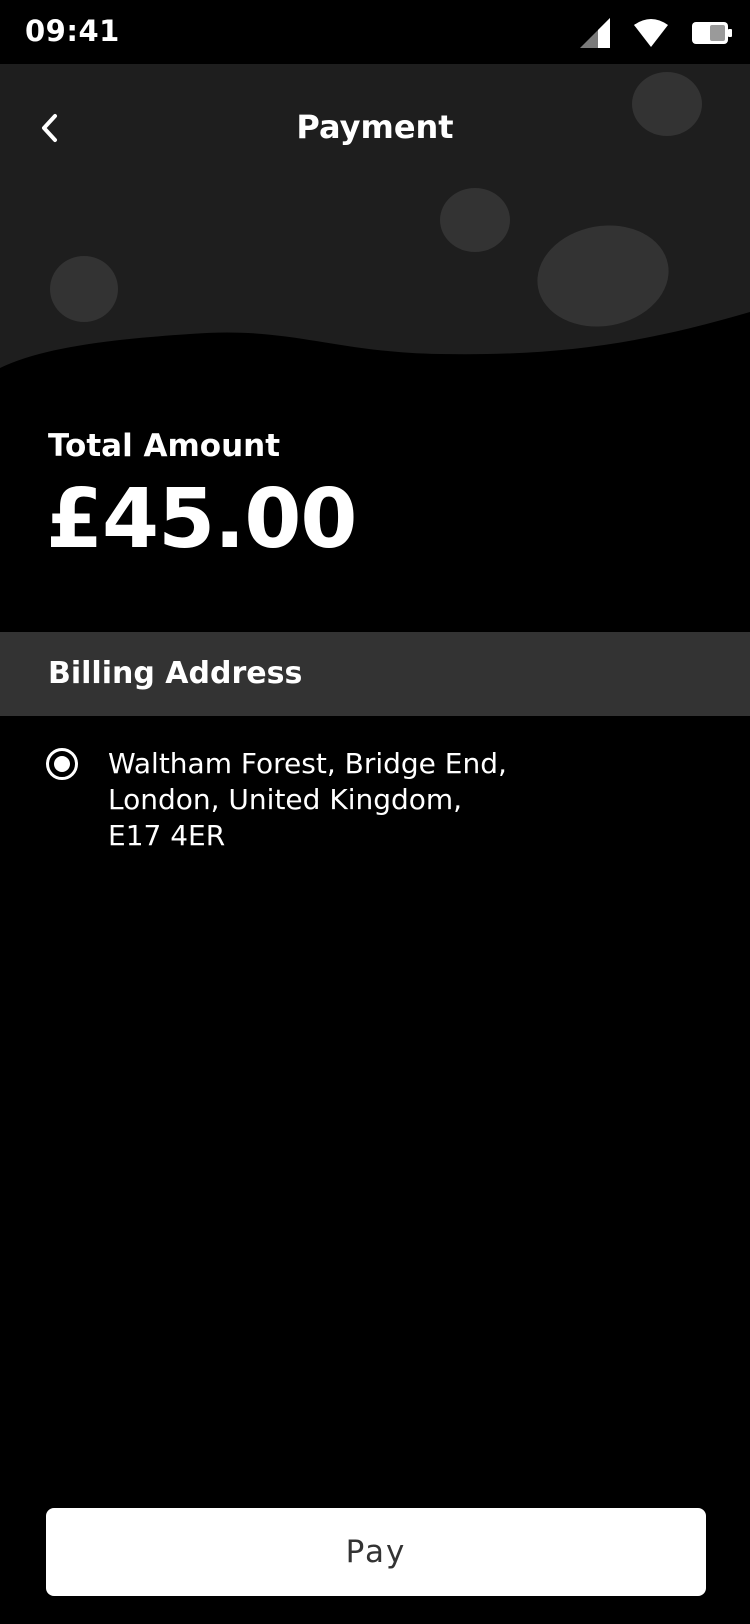 The height and width of the screenshot is (1624, 750). What do you see at coordinates (72, 31) in the screenshot?
I see `status-time: 09:41` at bounding box center [72, 31].